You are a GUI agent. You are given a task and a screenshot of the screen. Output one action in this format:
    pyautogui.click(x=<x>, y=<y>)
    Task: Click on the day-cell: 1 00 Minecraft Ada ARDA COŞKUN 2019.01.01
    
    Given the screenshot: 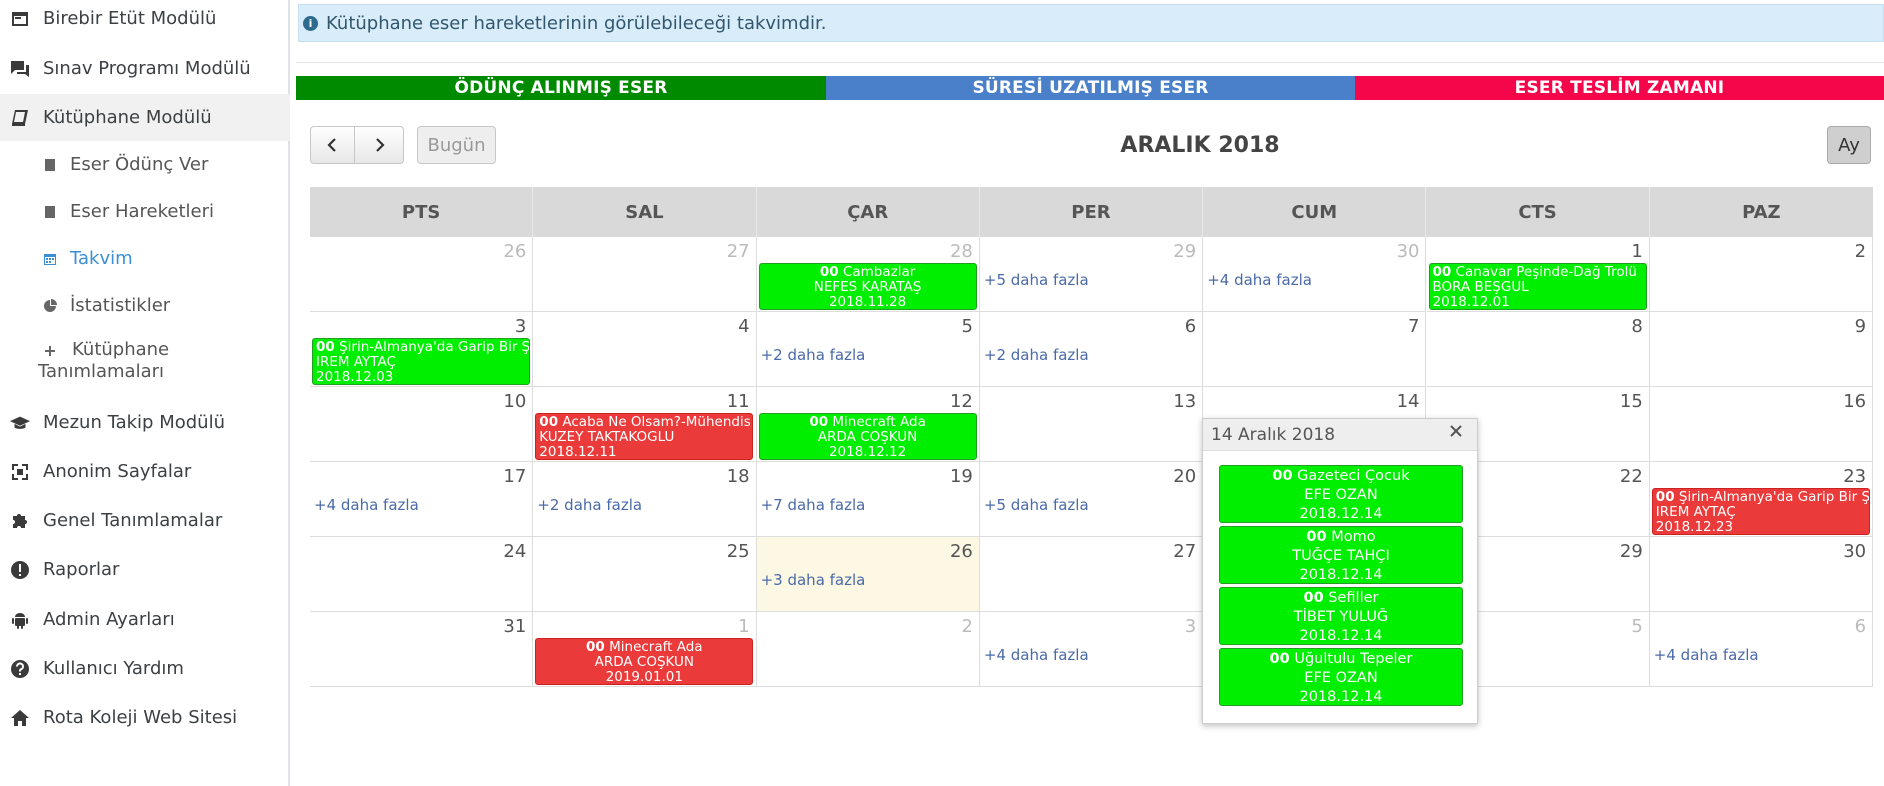 What is the action you would take?
    pyautogui.click(x=645, y=649)
    